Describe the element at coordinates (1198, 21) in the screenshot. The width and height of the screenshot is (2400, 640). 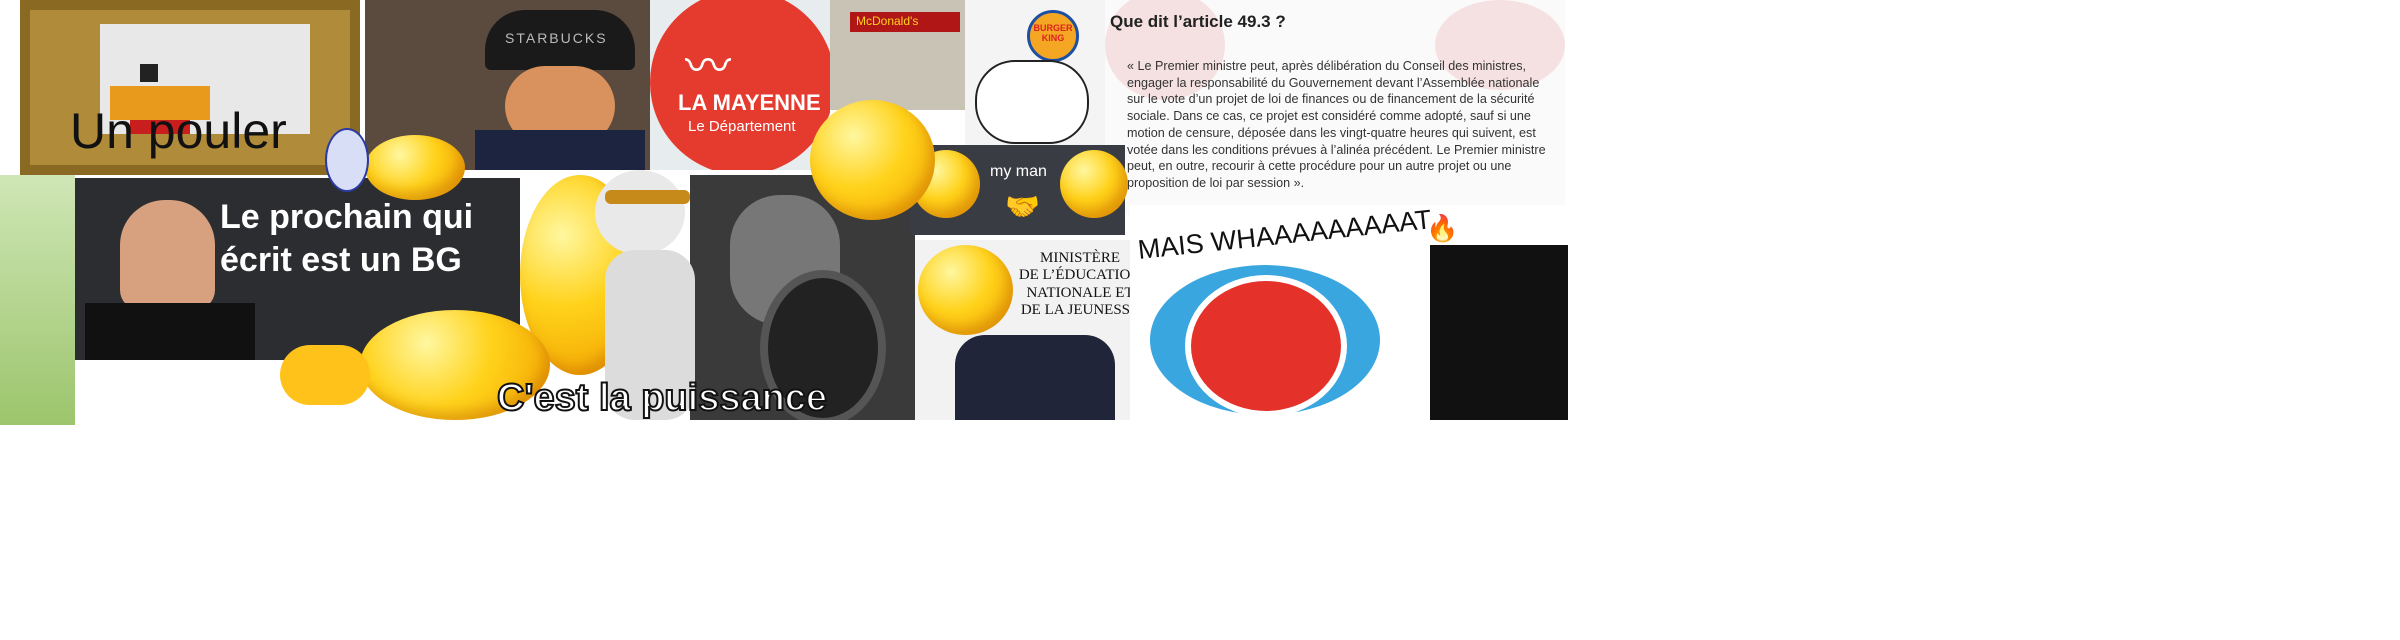
I see `article-title: Que dit l’article 49.3 ?` at that location.